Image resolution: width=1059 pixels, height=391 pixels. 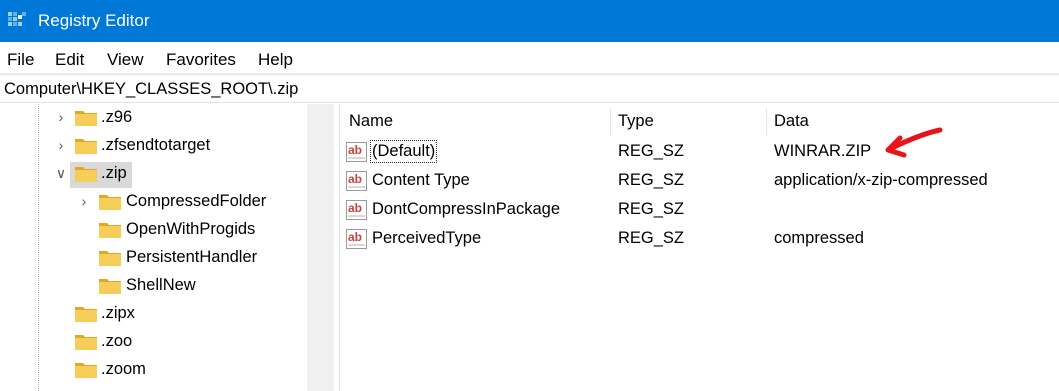 I want to click on value-data: application/x-zip-compressed, so click(x=881, y=180).